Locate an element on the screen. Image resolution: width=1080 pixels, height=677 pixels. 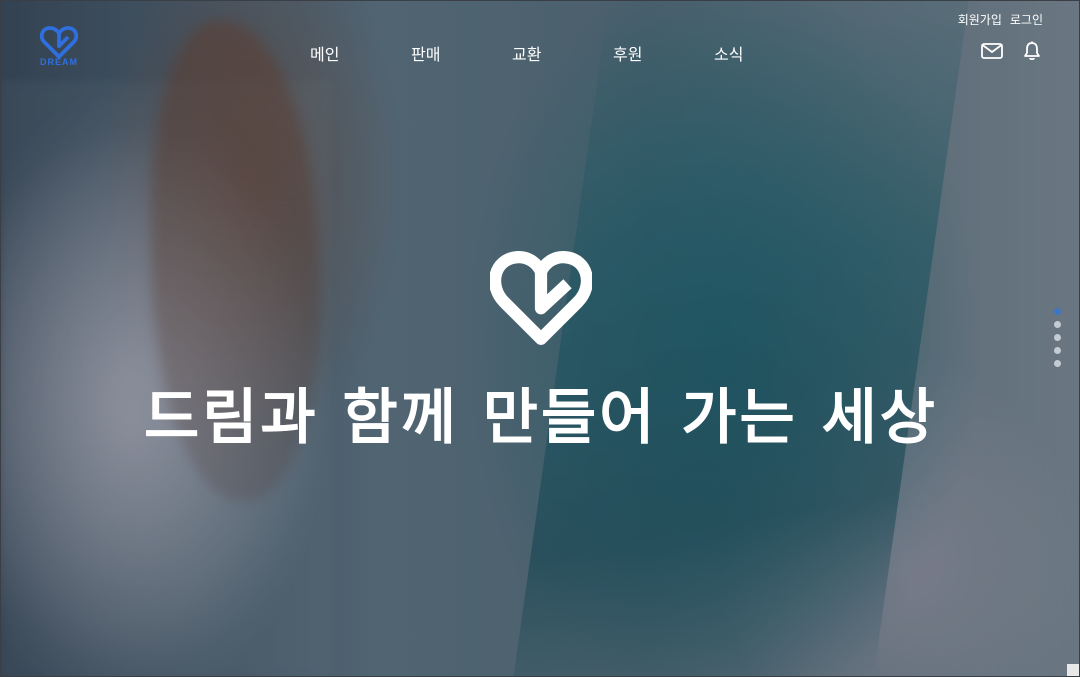
site-logo: DREAM is located at coordinates (59, 48).